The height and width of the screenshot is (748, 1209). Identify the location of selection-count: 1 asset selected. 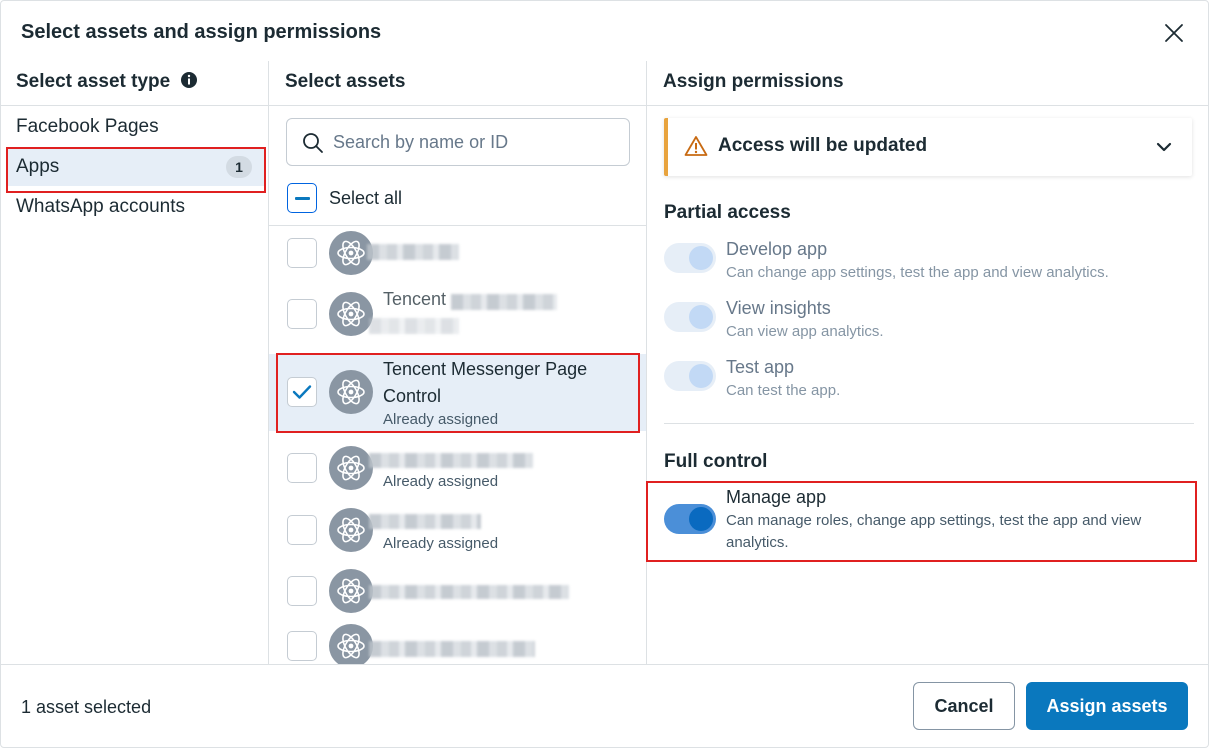
(86, 707).